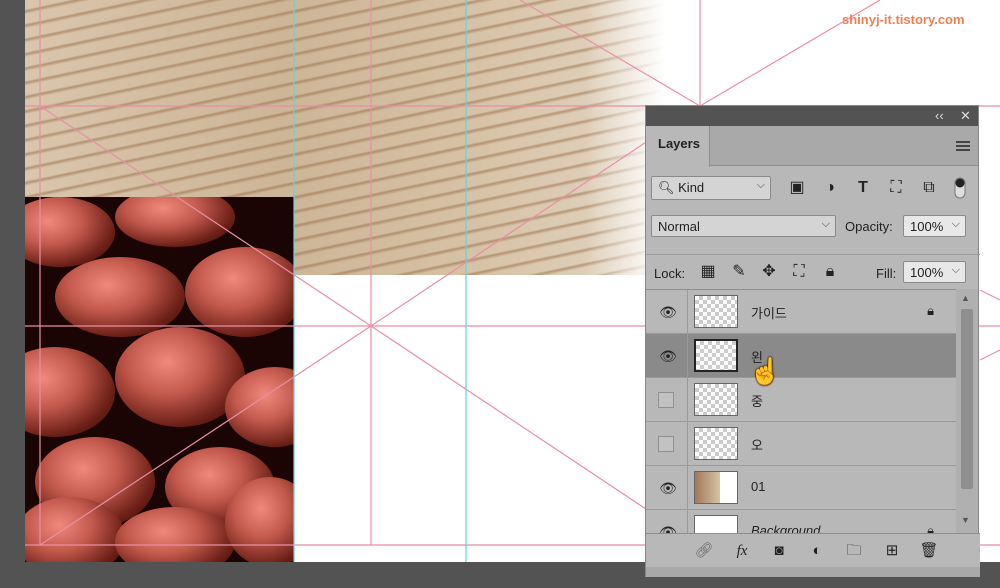 Image resolution: width=1000 pixels, height=588 pixels. Describe the element at coordinates (927, 272) in the screenshot. I see `fill-value: 100%` at that location.